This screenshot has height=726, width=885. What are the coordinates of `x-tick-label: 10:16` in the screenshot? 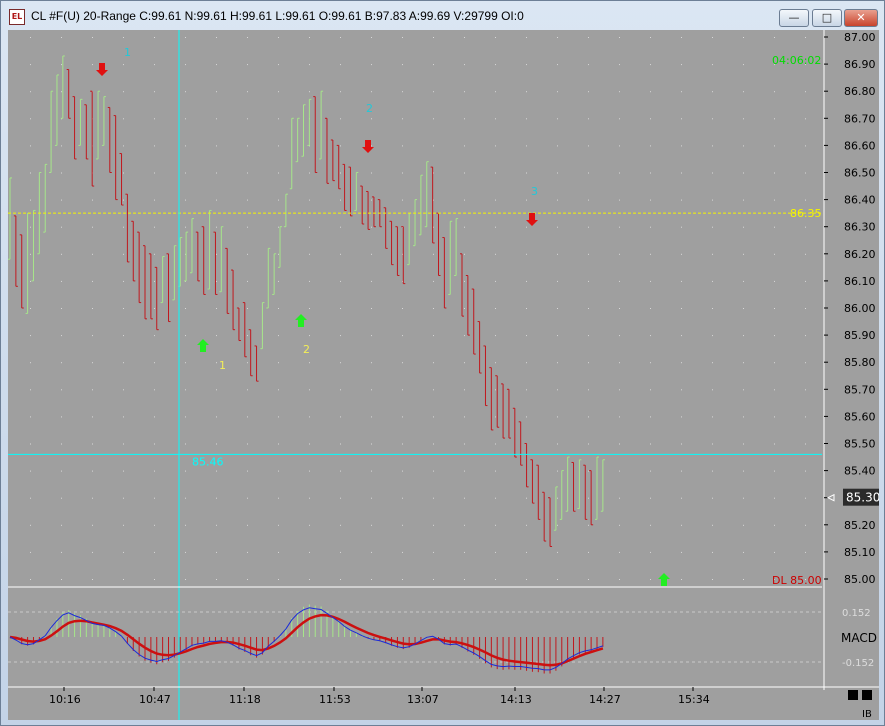 It's located at (65, 699).